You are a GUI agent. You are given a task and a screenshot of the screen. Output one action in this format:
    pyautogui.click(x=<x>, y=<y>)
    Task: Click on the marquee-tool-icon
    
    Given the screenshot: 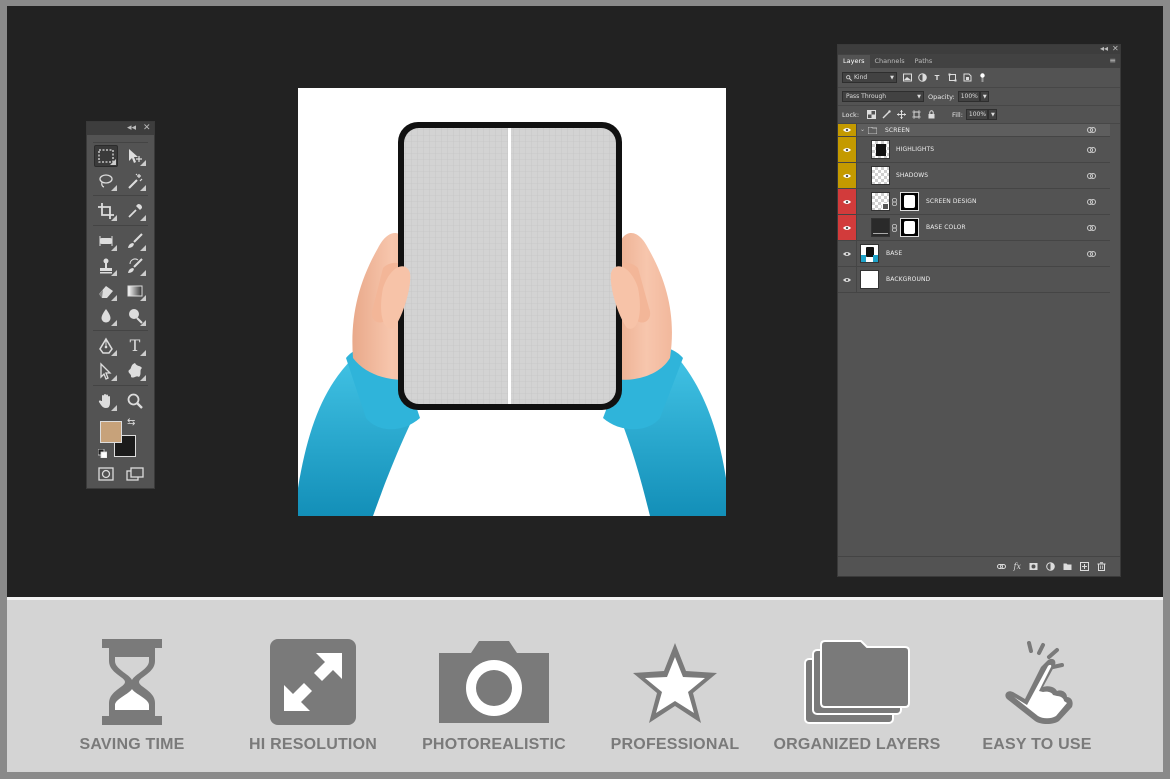 What is the action you would take?
    pyautogui.click(x=106, y=155)
    